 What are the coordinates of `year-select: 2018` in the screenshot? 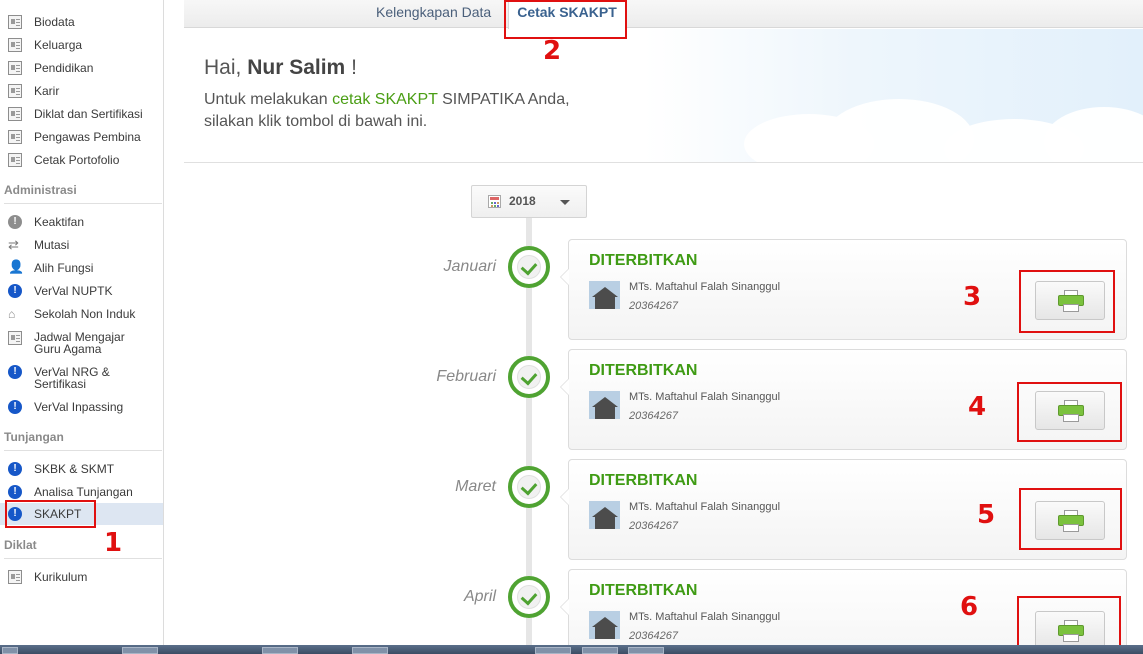 It's located at (529, 201).